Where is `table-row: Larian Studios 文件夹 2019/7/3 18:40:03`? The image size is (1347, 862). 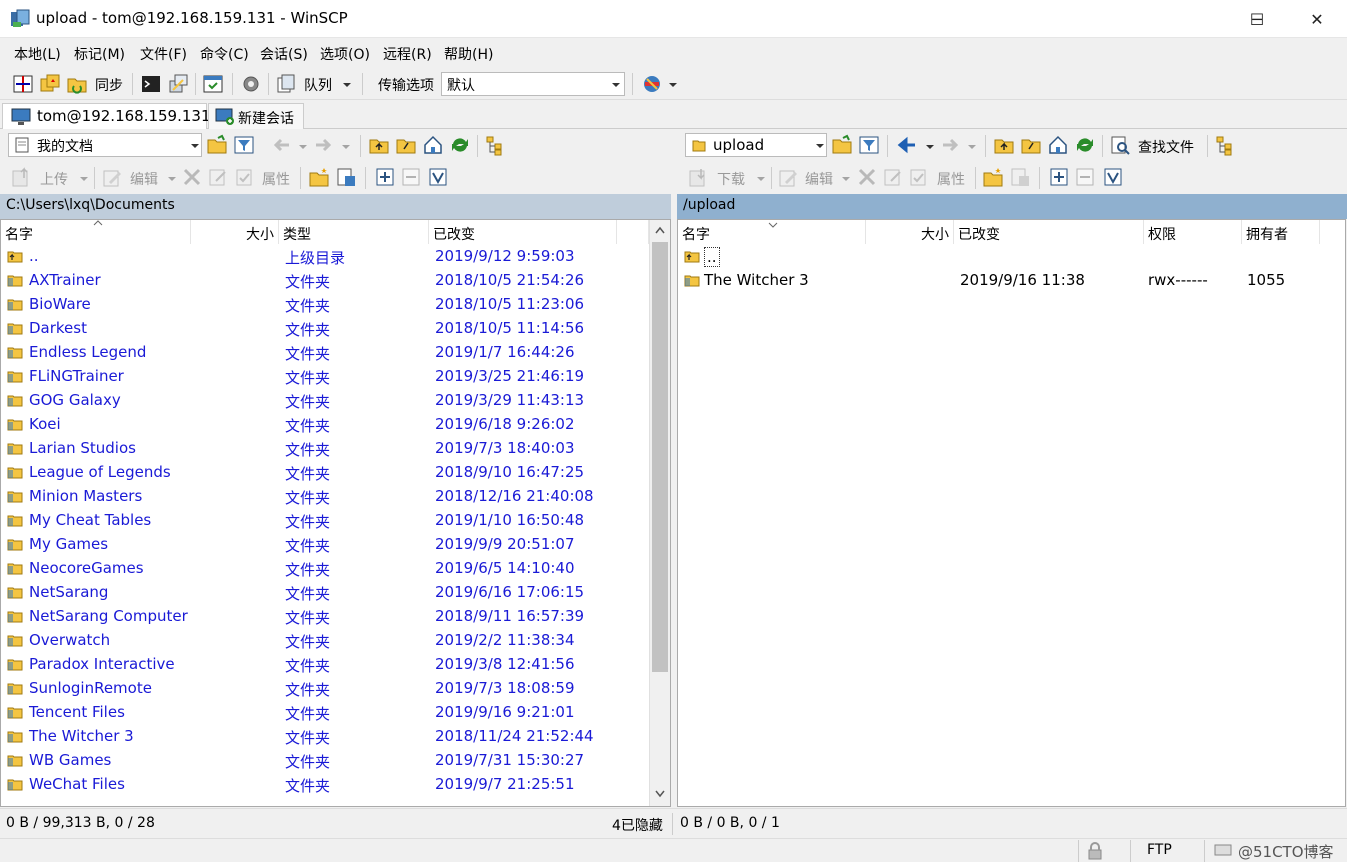
table-row: Larian Studios 文件夹 2019/7/3 18:40:03 is located at coordinates (325, 448).